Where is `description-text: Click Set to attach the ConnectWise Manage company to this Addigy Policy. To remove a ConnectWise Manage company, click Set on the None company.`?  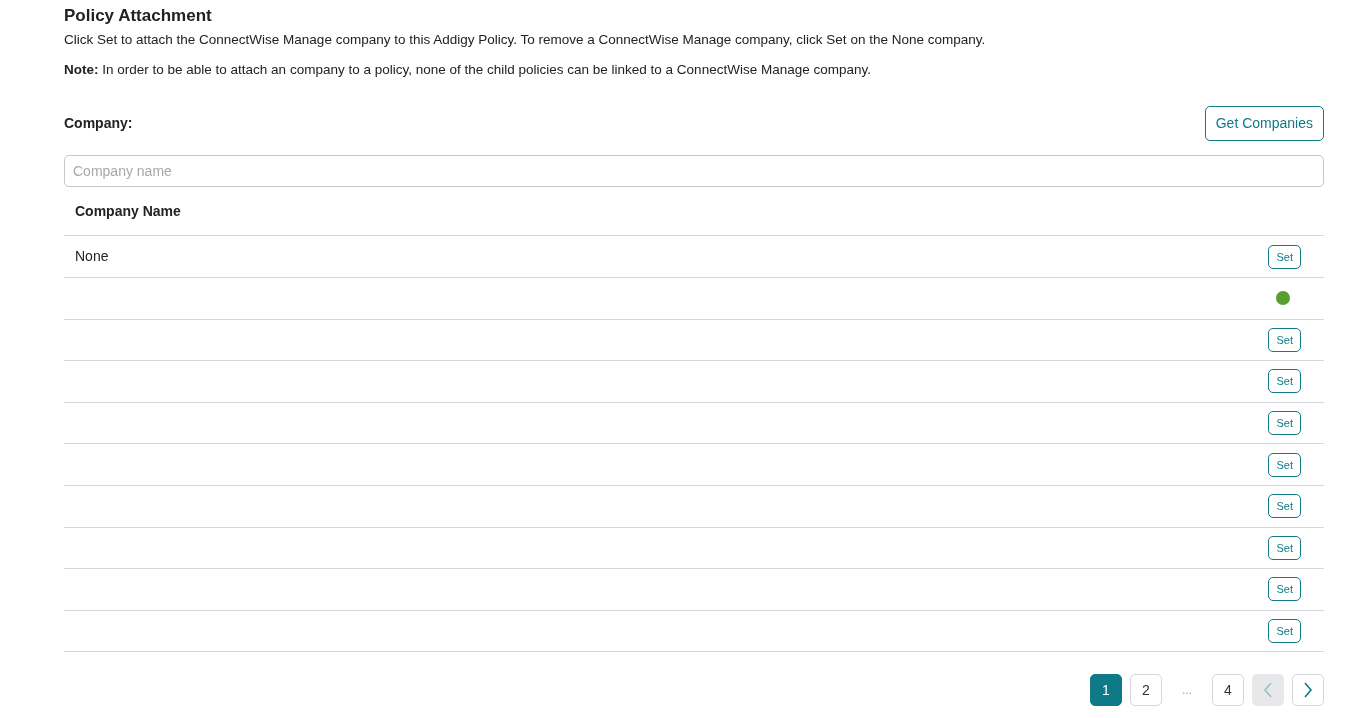 description-text: Click Set to attach the ConnectWise Manage company to this Addigy Policy. To remove a ConnectWise Manage company, click Set on the None company. is located at coordinates (525, 40).